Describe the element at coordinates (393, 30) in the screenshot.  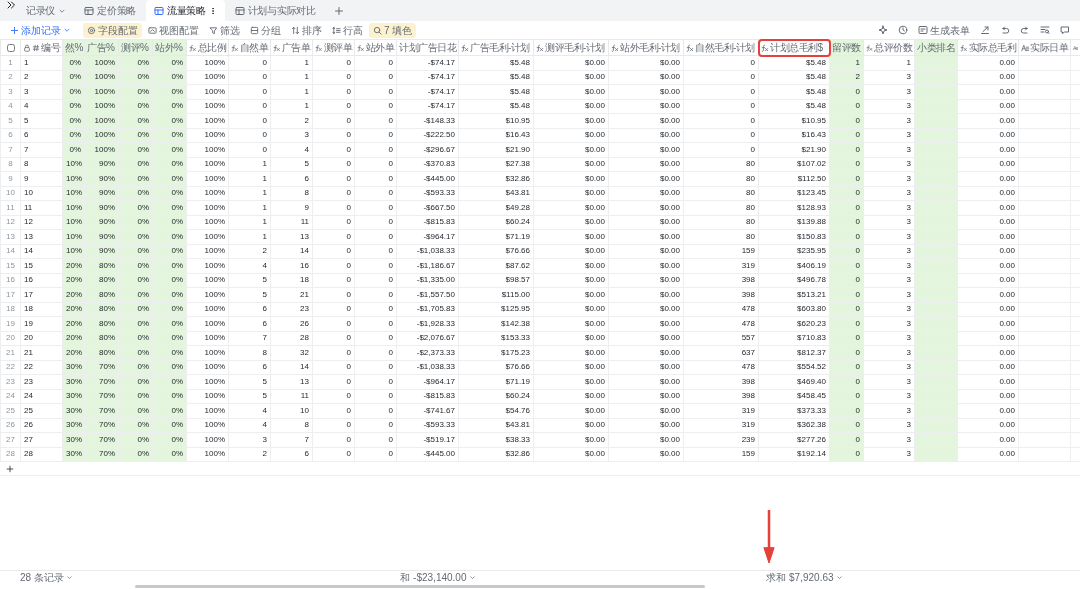
I see `toolbar-button: 7 填色` at that location.